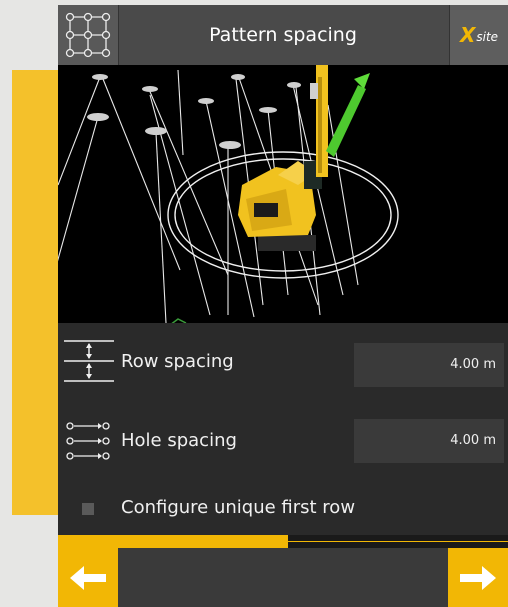  I want to click on arrow-right-icon, so click(478, 577).